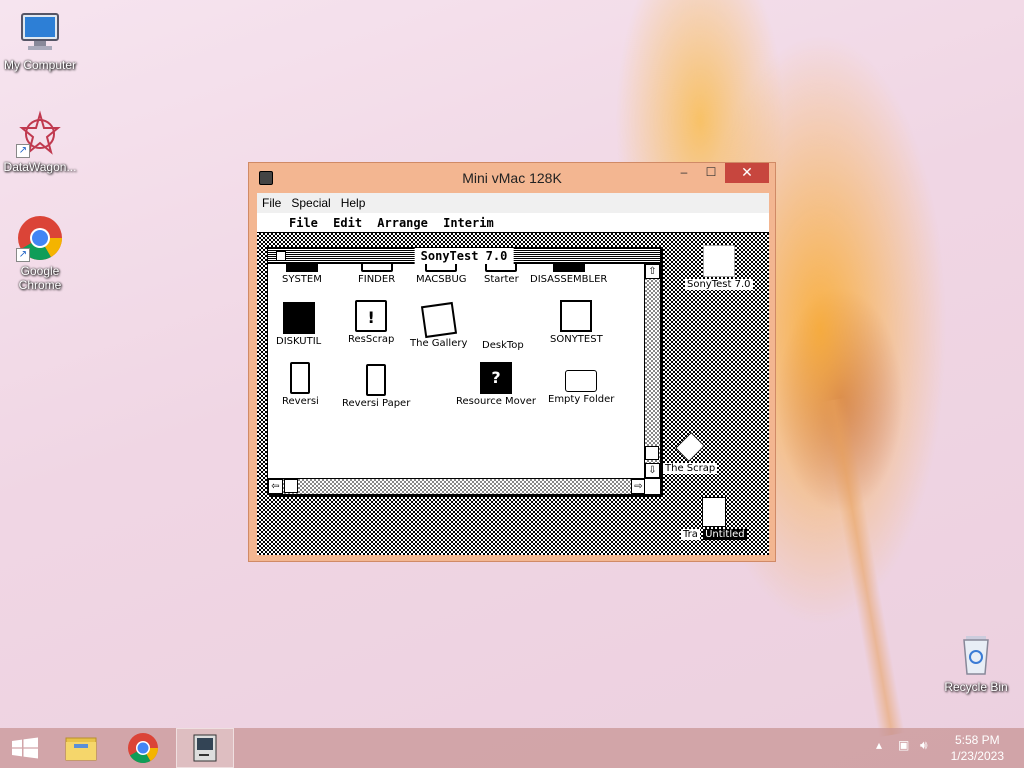 Image resolution: width=1024 pixels, height=768 pixels. I want to click on item-label: DISKUTIL, so click(299, 341).